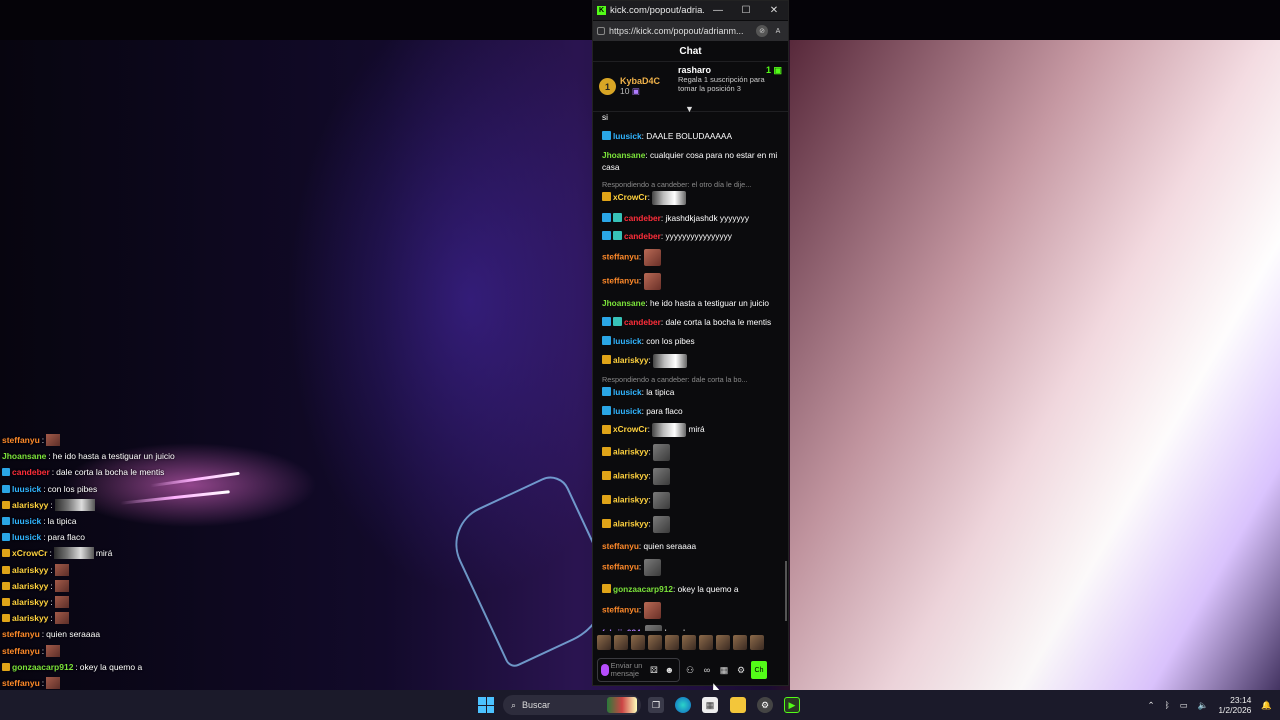  Describe the element at coordinates (765, 705) in the screenshot. I see `app-icon: ⚙` at that location.